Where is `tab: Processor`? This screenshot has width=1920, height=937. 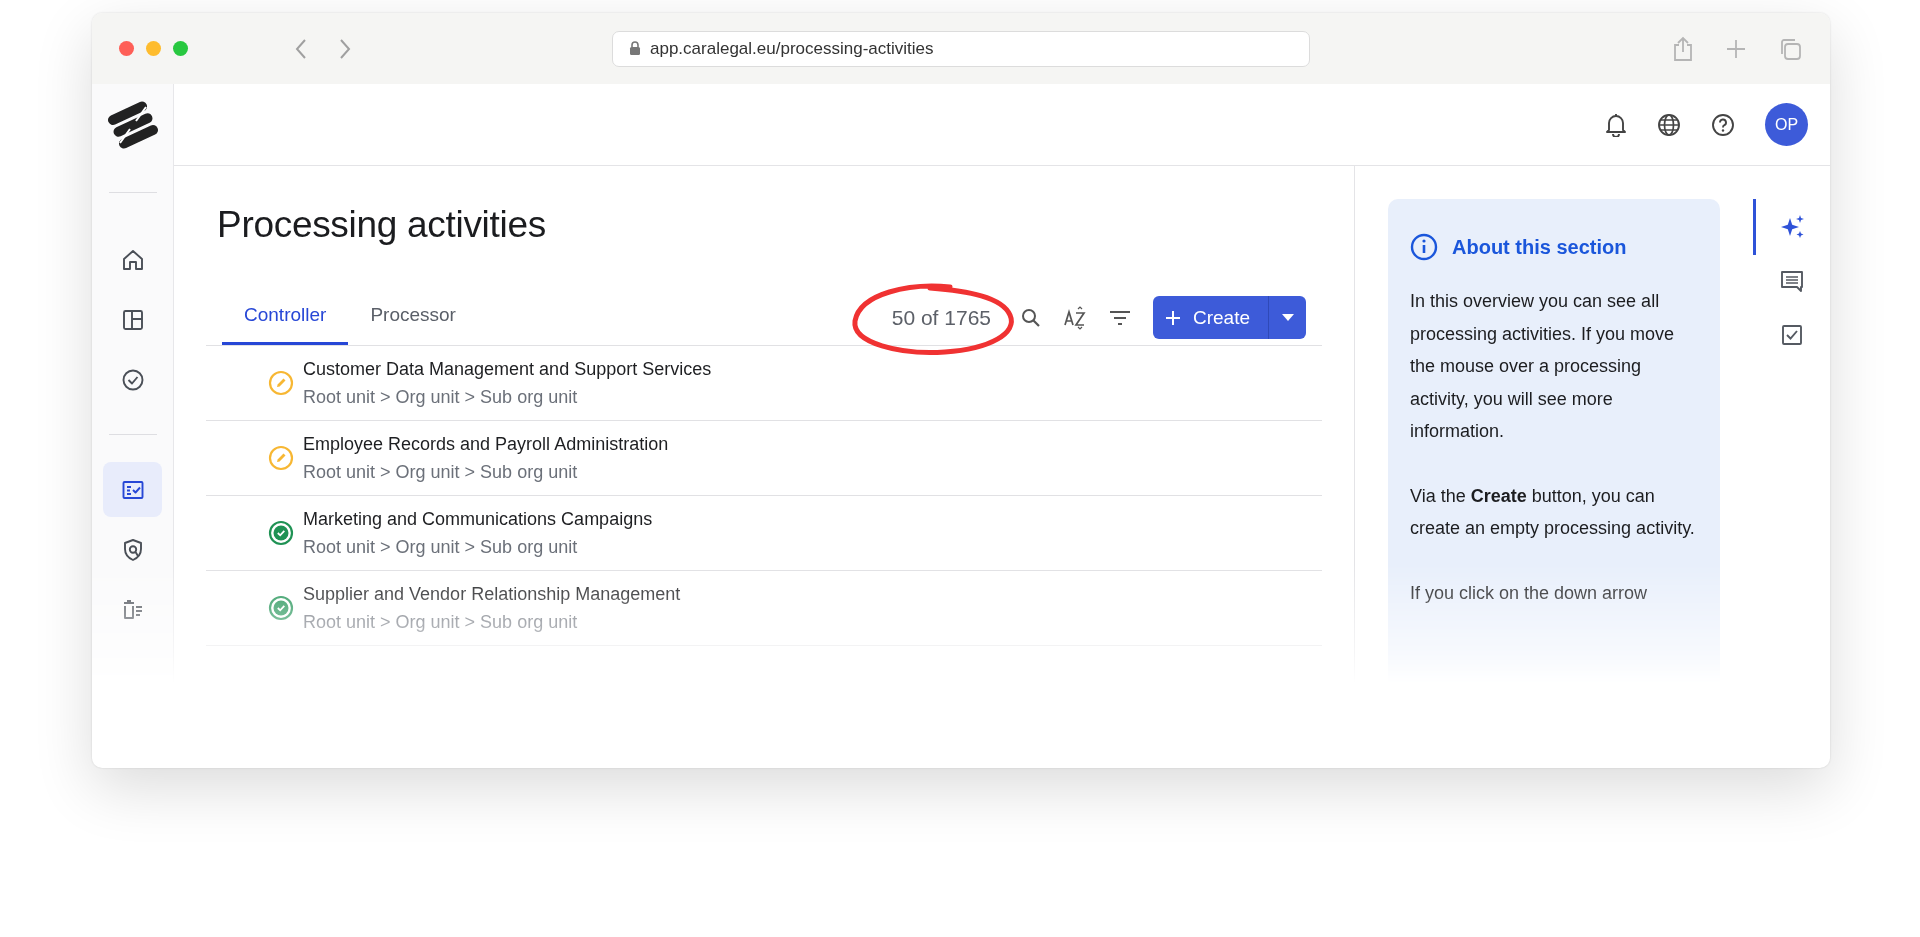
tab: Processor is located at coordinates (413, 317).